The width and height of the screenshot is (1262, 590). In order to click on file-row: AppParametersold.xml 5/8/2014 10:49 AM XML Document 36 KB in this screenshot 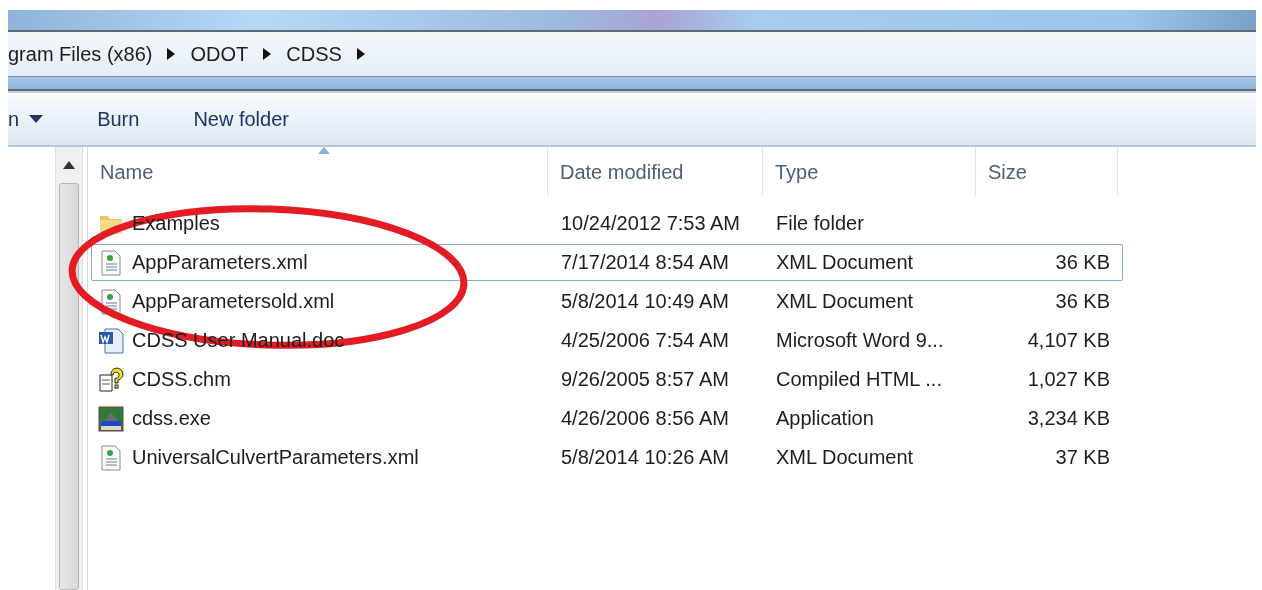, I will do `click(607, 301)`.